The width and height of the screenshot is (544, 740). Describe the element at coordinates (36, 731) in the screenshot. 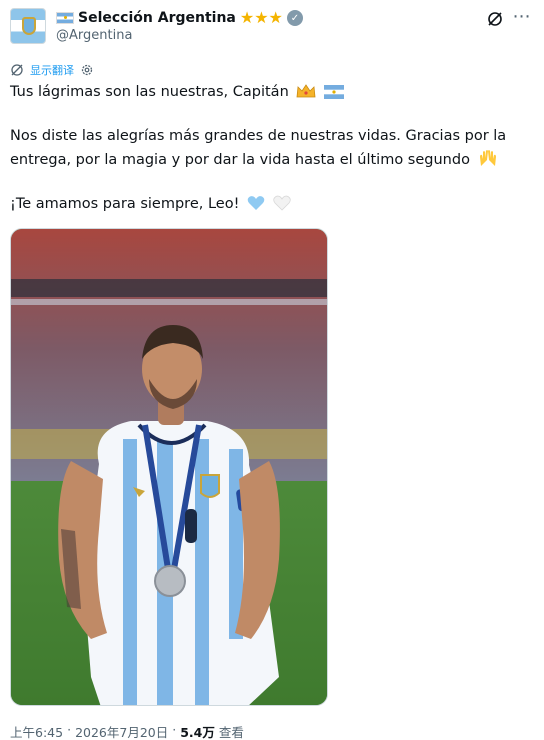

I see `tweet-time: 上午6:45` at that location.